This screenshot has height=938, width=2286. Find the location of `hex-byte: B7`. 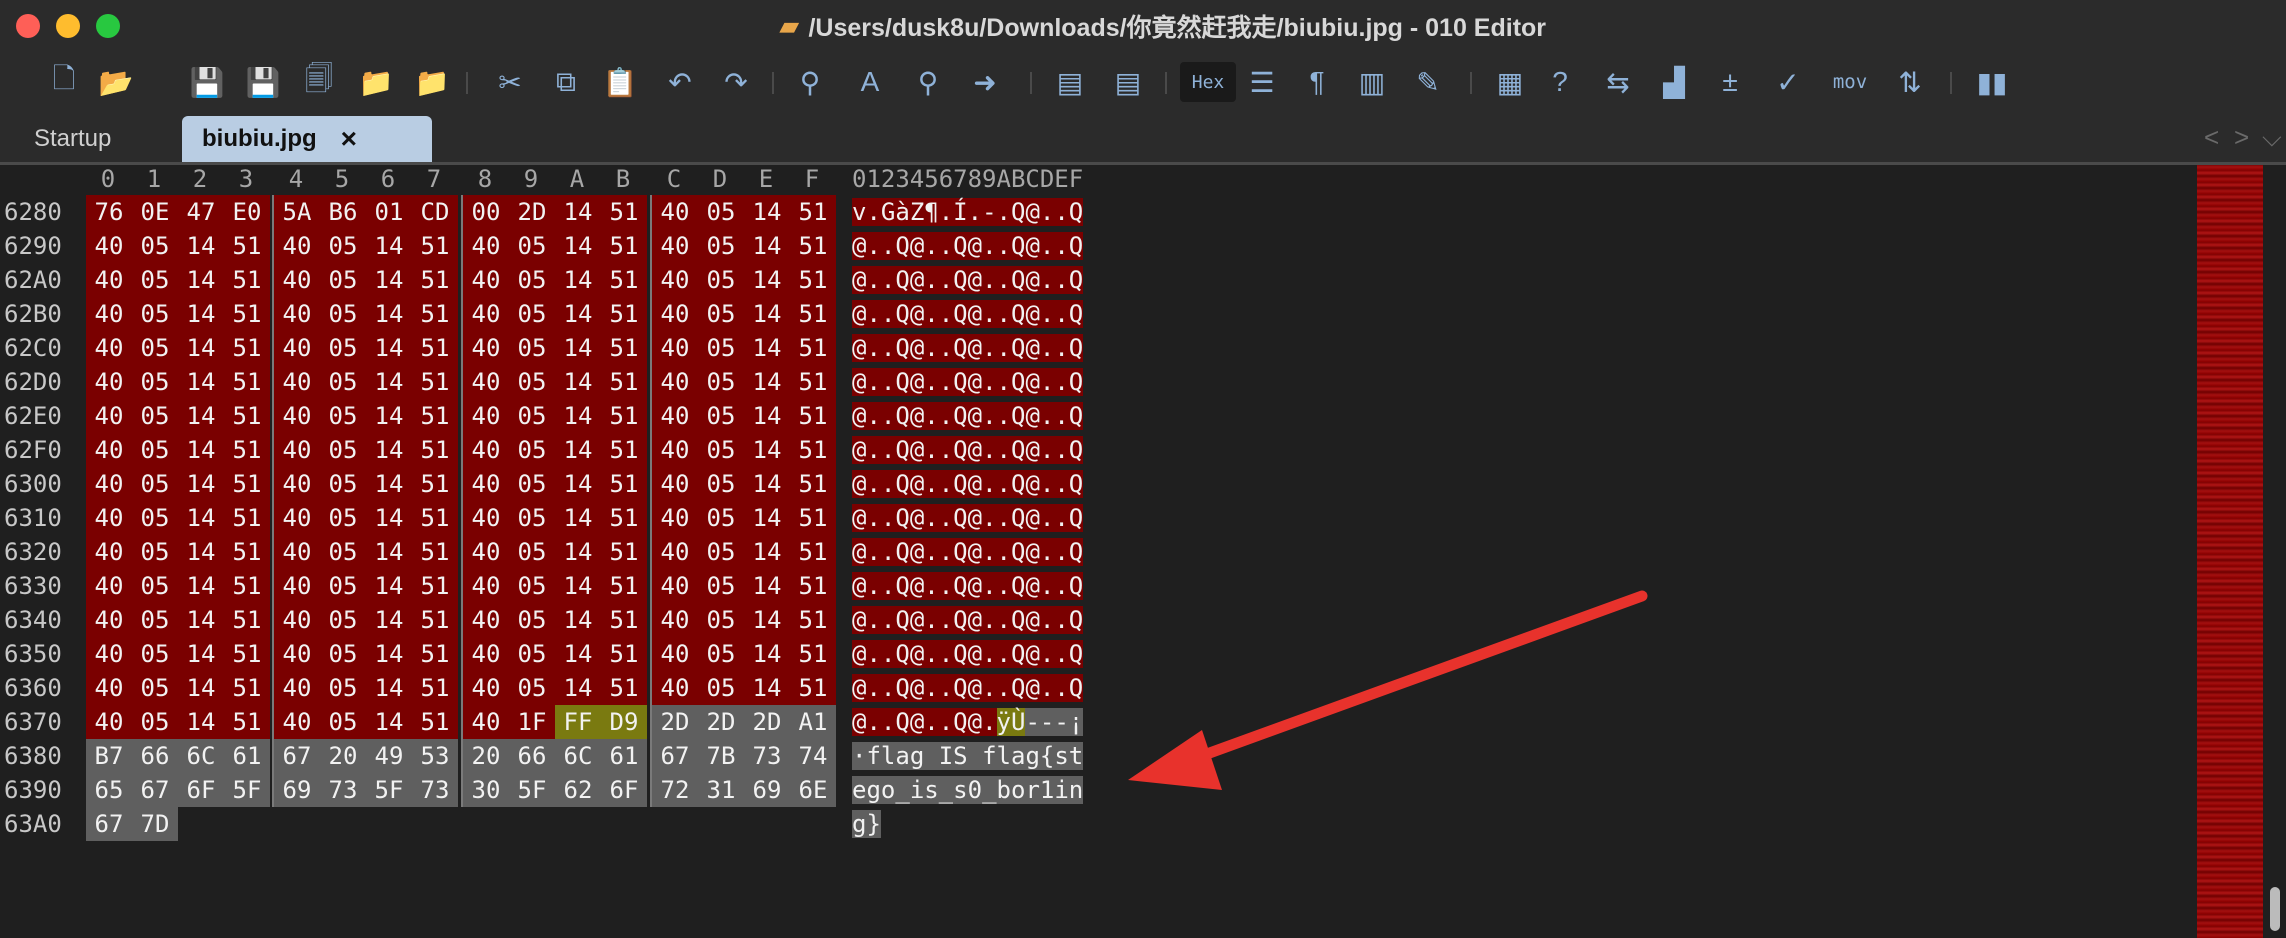

hex-byte: B7 is located at coordinates (109, 756).